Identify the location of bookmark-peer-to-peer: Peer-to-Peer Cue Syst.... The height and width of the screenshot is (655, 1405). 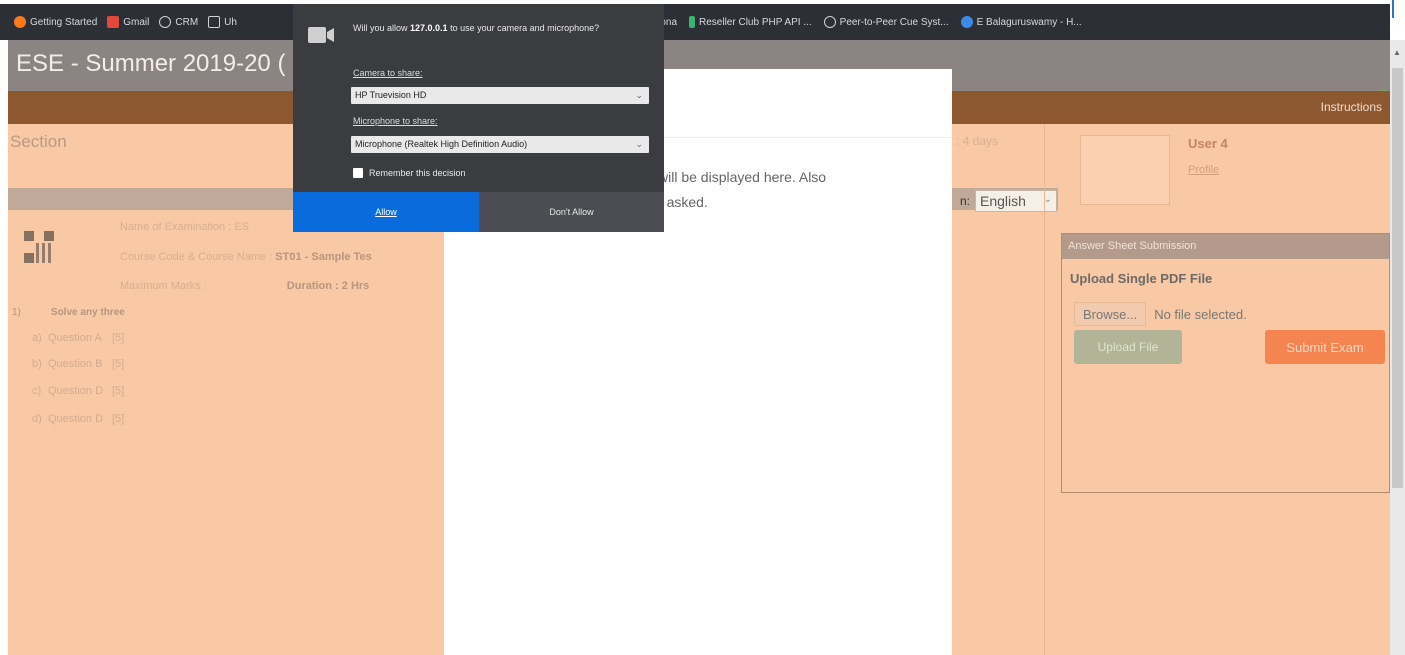
(886, 22).